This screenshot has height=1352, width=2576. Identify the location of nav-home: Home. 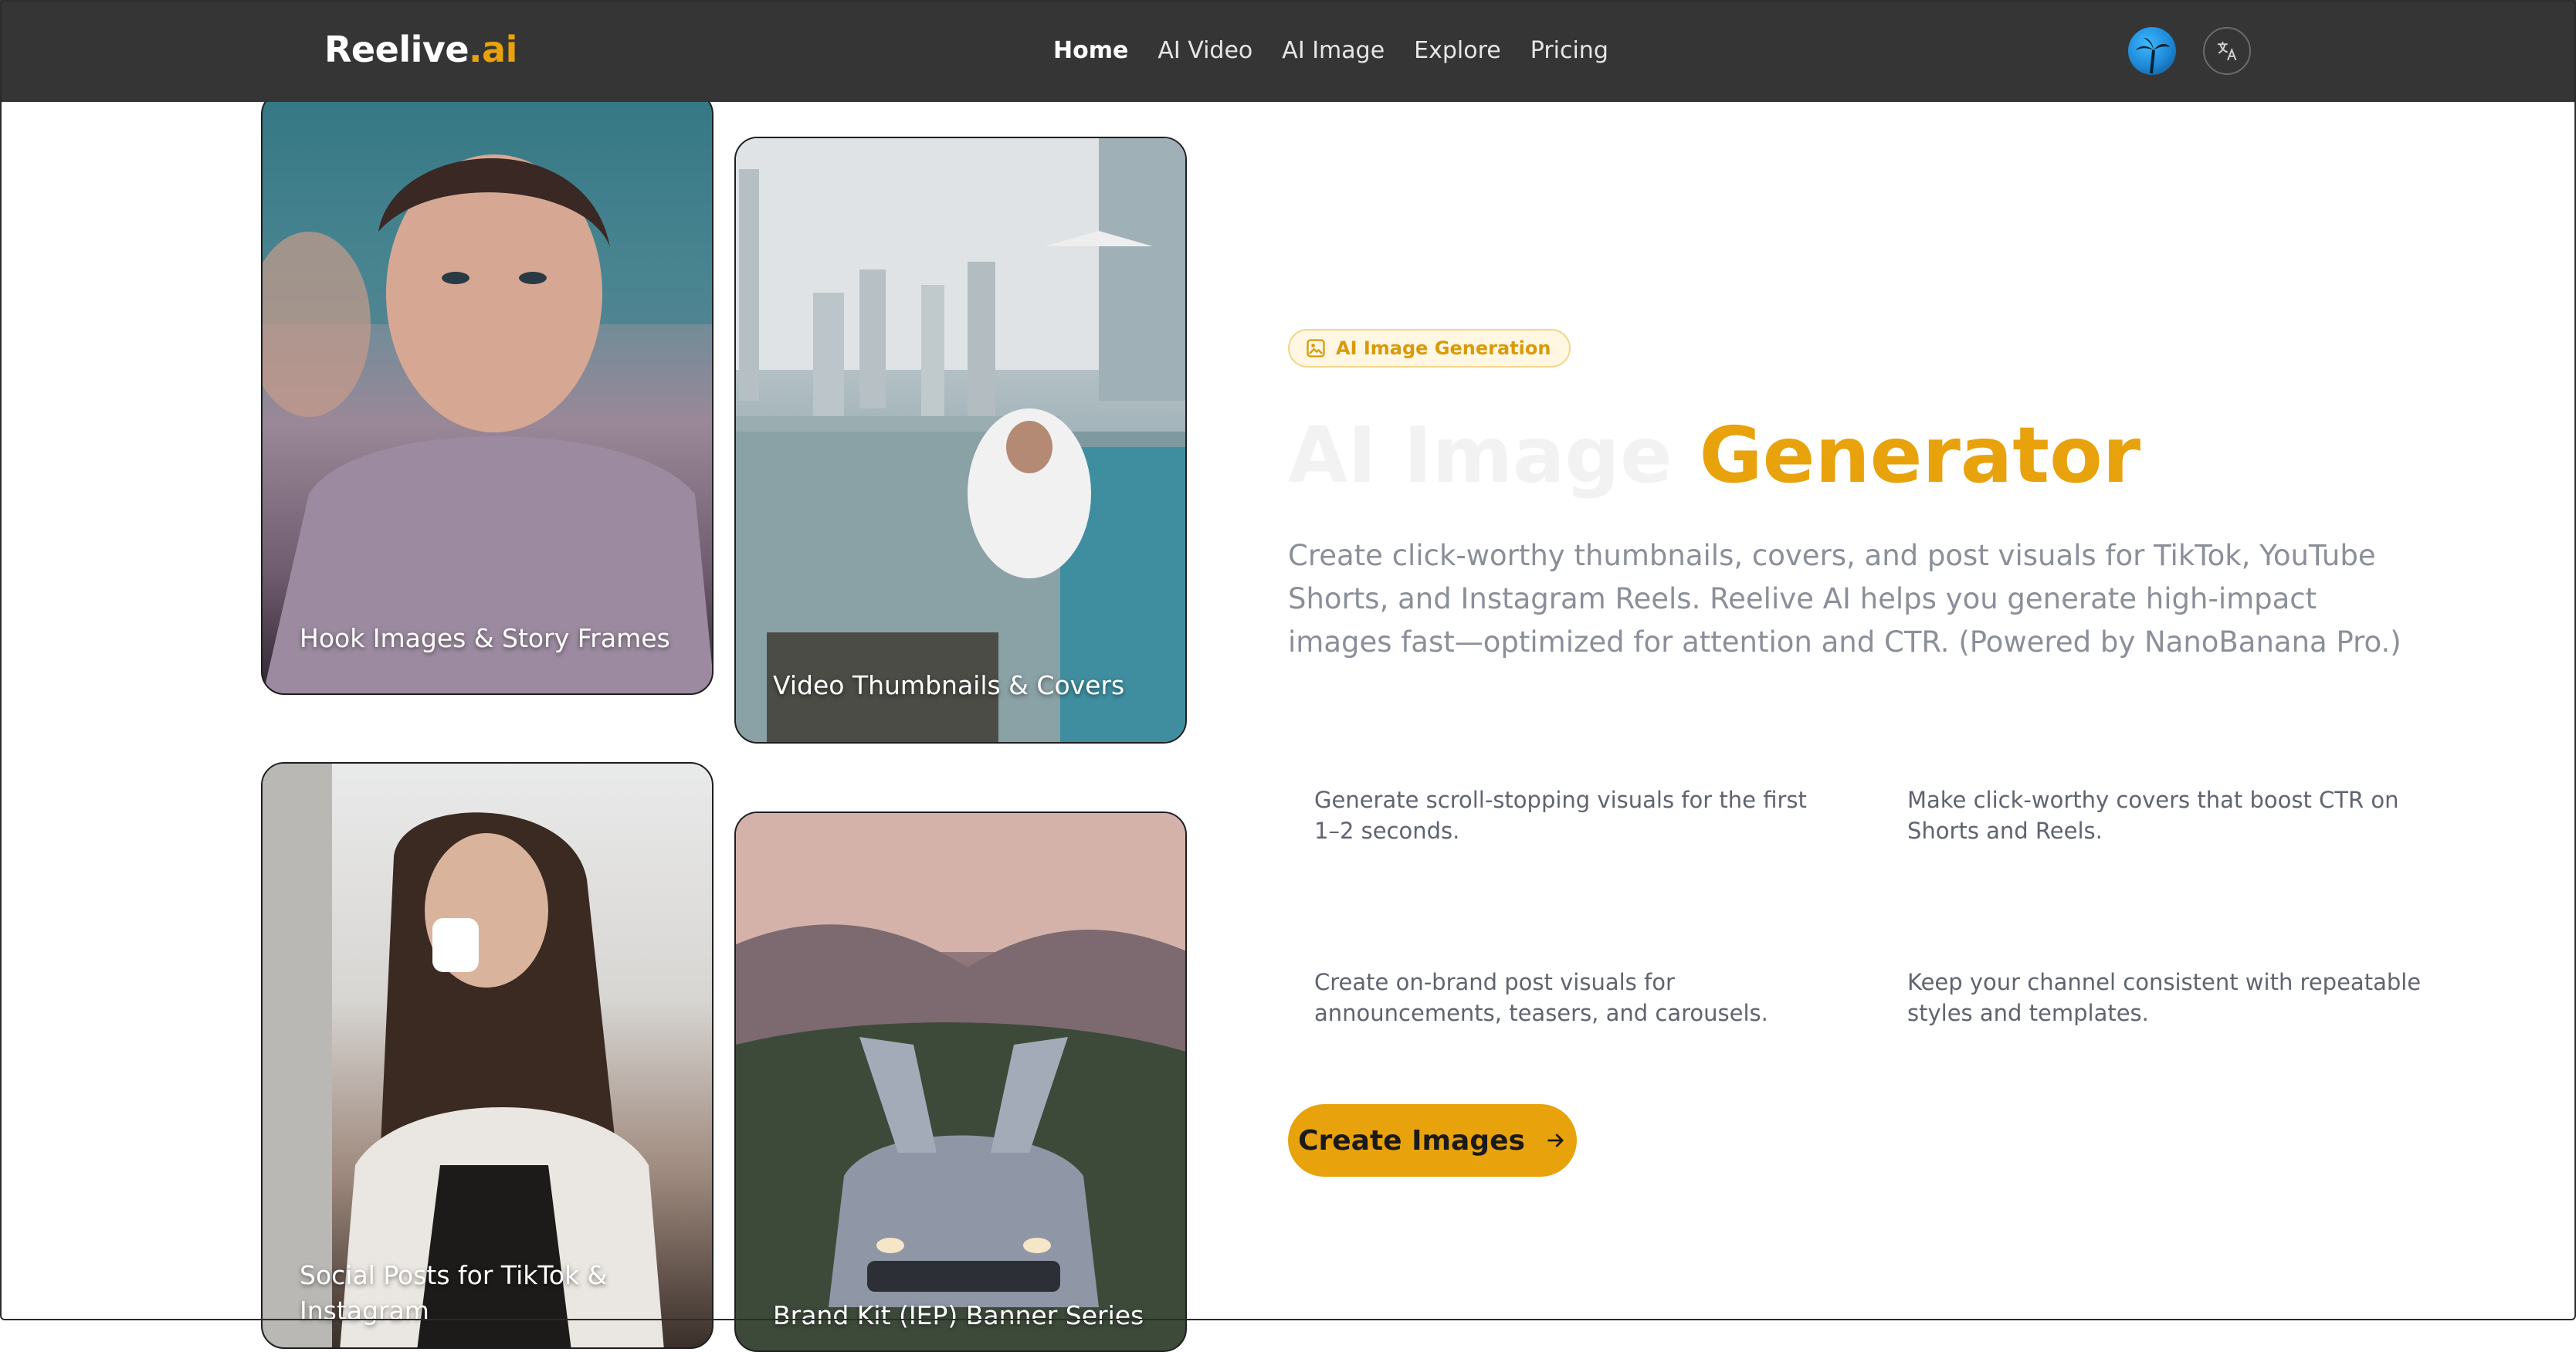
(1090, 51).